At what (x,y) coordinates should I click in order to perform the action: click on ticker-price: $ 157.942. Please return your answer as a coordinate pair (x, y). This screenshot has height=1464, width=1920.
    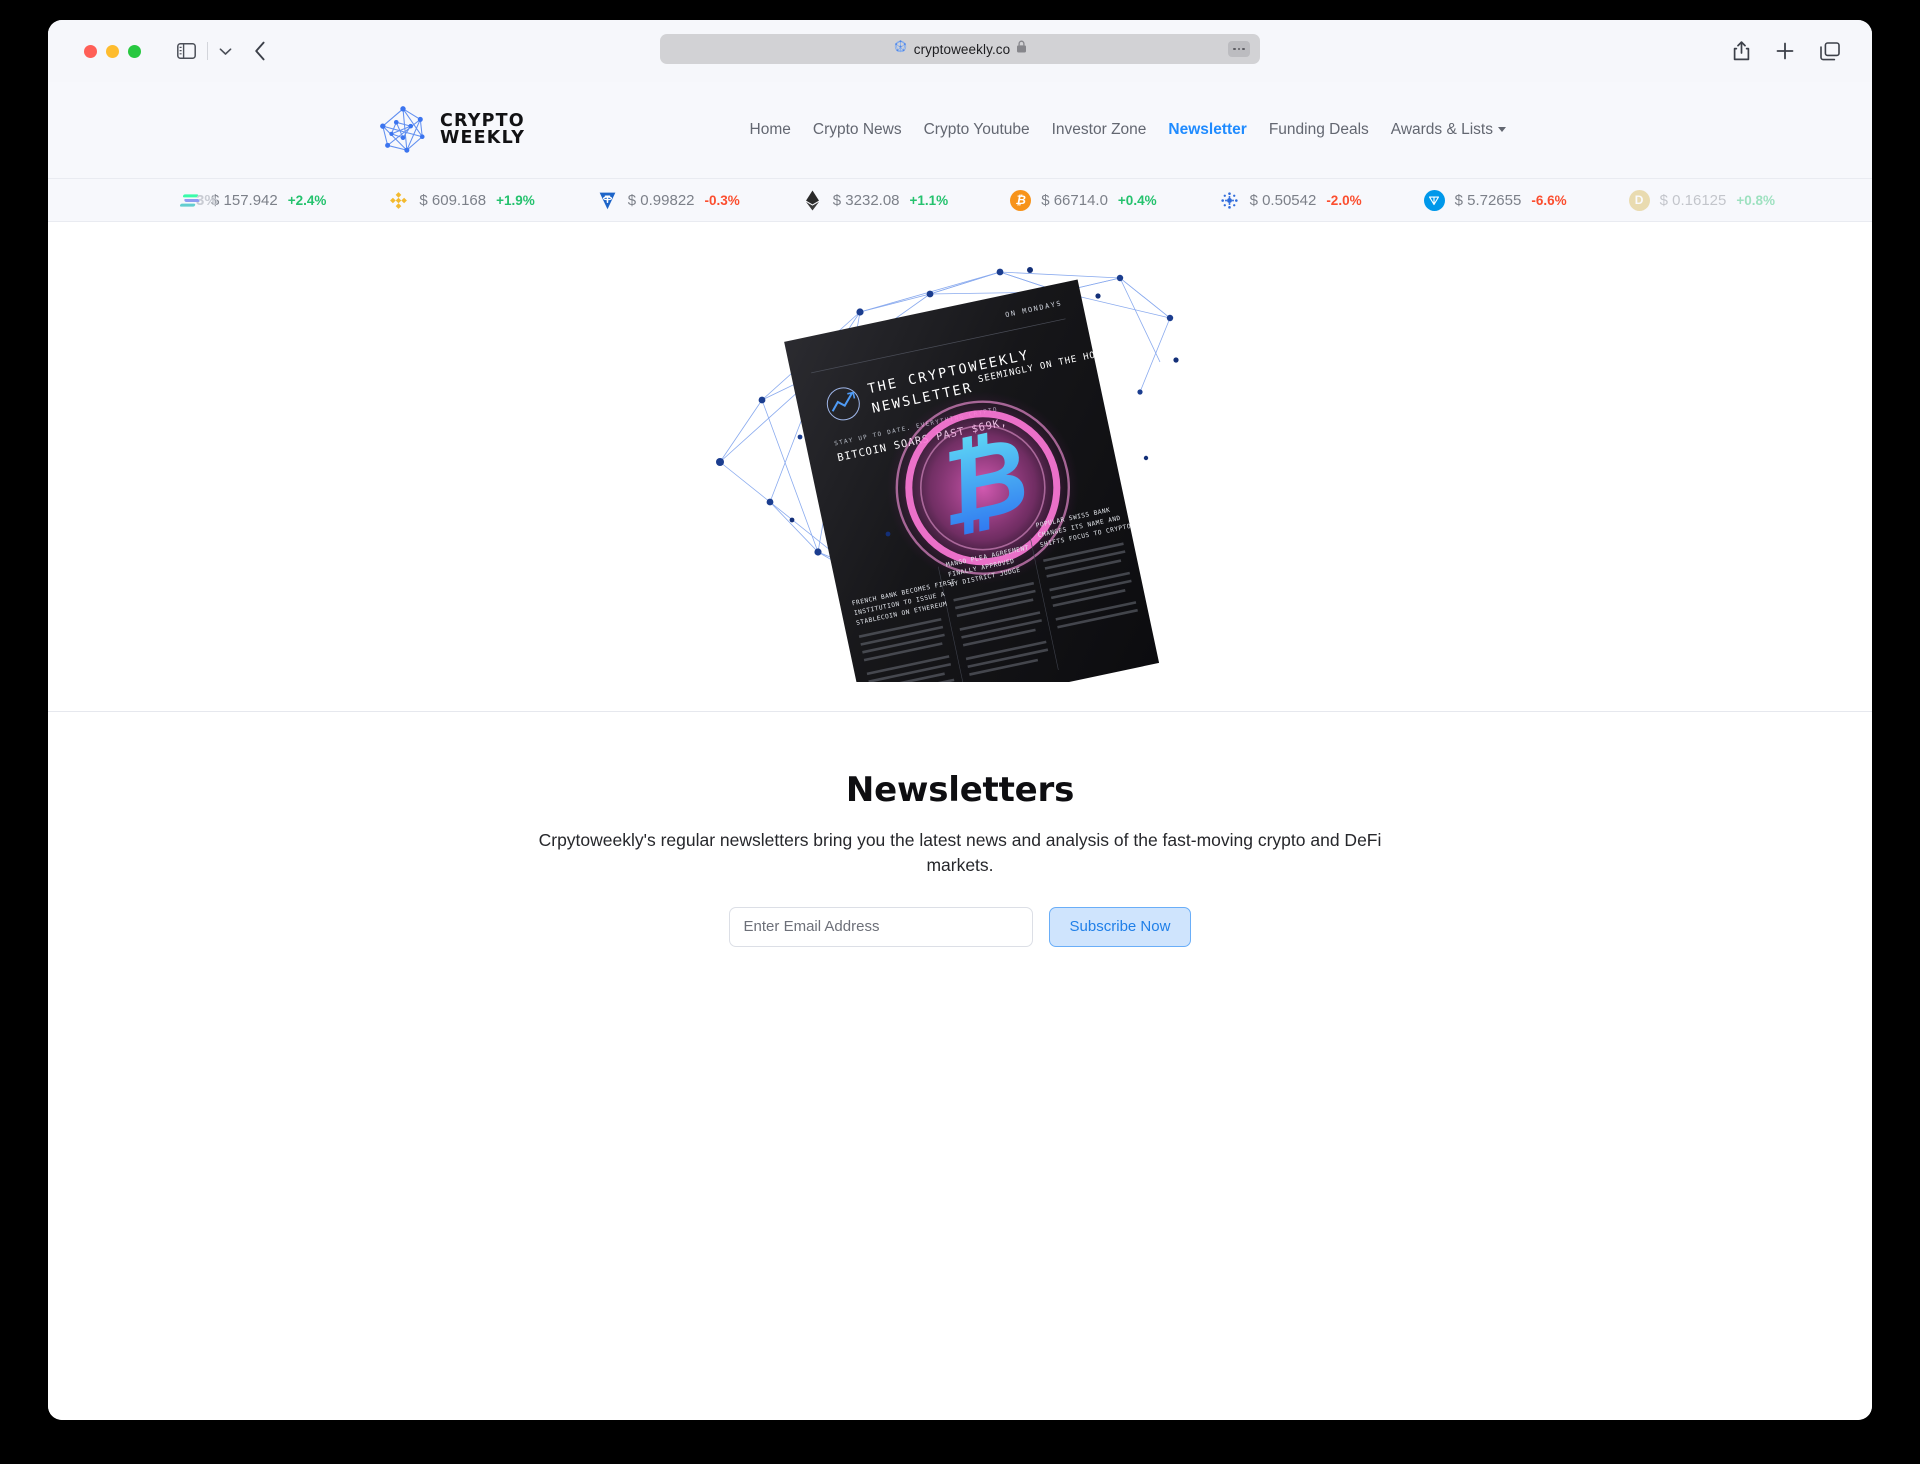
    Looking at the image, I should click on (244, 200).